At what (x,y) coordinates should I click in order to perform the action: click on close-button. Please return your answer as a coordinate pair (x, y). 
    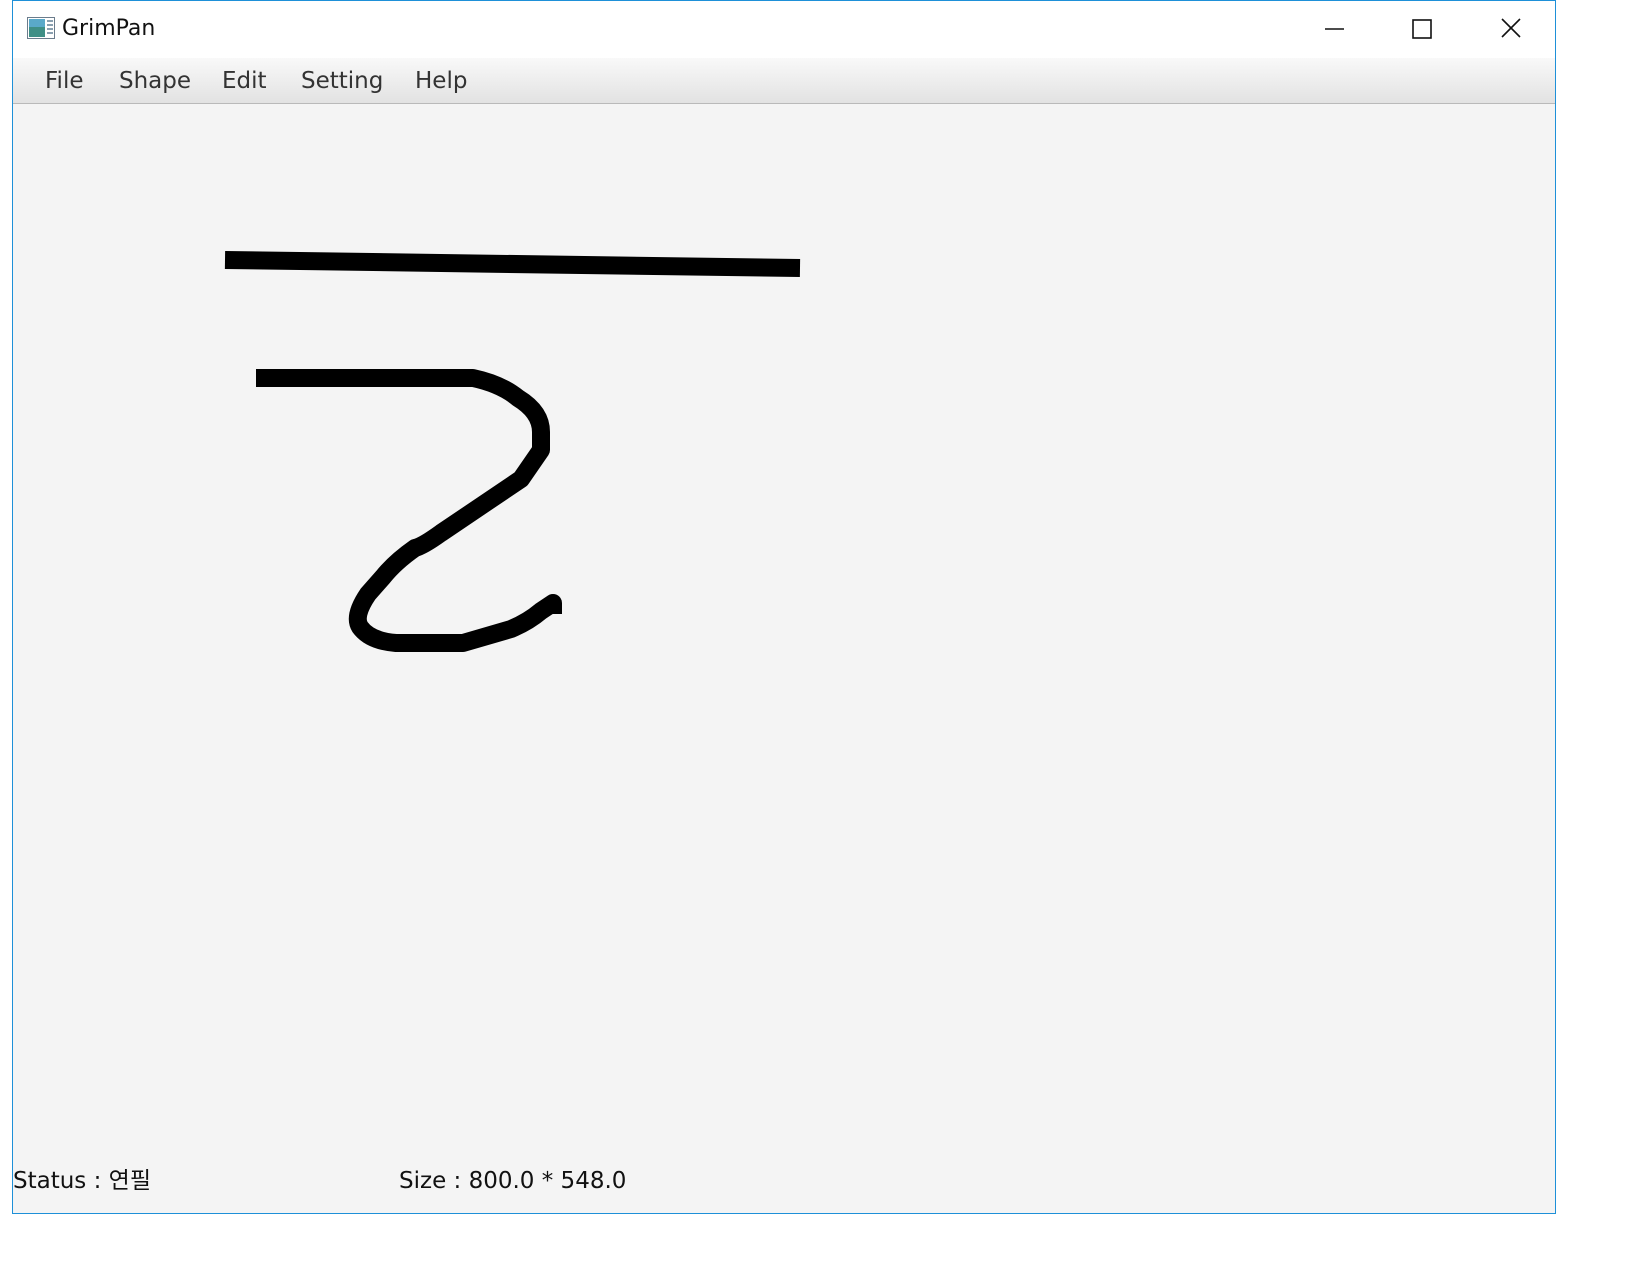
    Looking at the image, I should click on (1510, 29).